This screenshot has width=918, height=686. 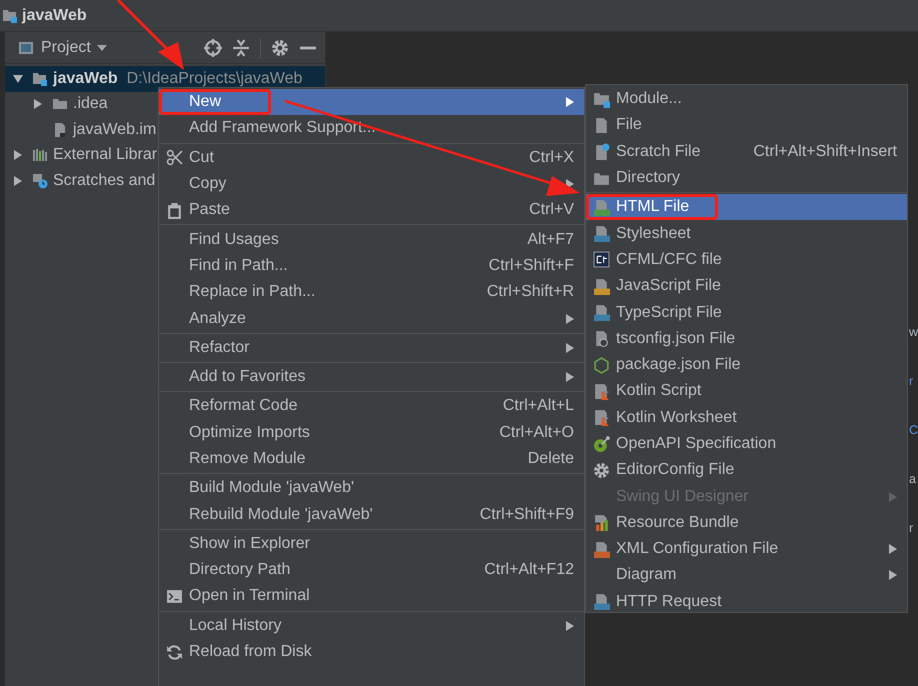 What do you see at coordinates (214, 79) in the screenshot?
I see `path-hint: D:\IdeaProjects\javaWeb` at bounding box center [214, 79].